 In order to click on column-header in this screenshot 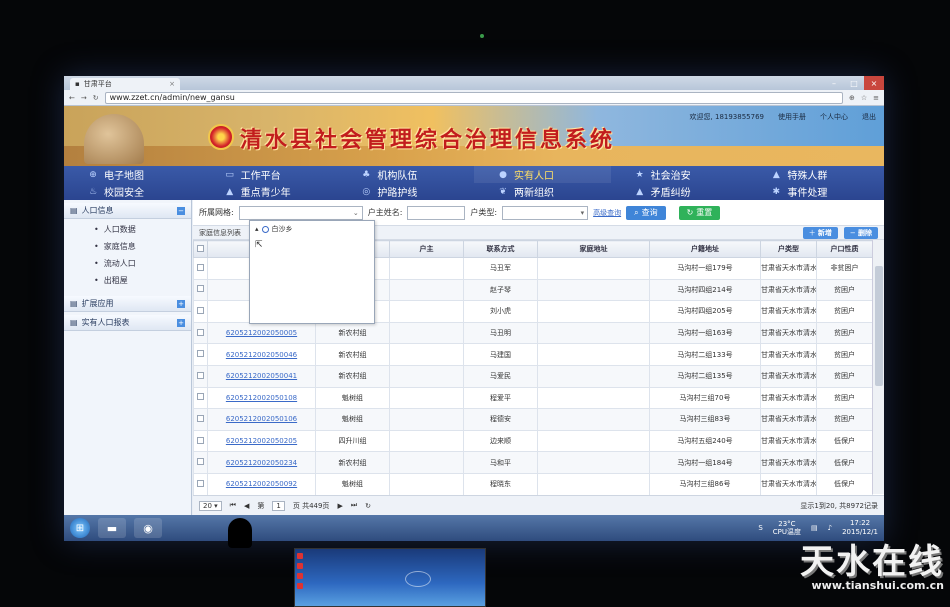, I will do `click(200, 249)`.